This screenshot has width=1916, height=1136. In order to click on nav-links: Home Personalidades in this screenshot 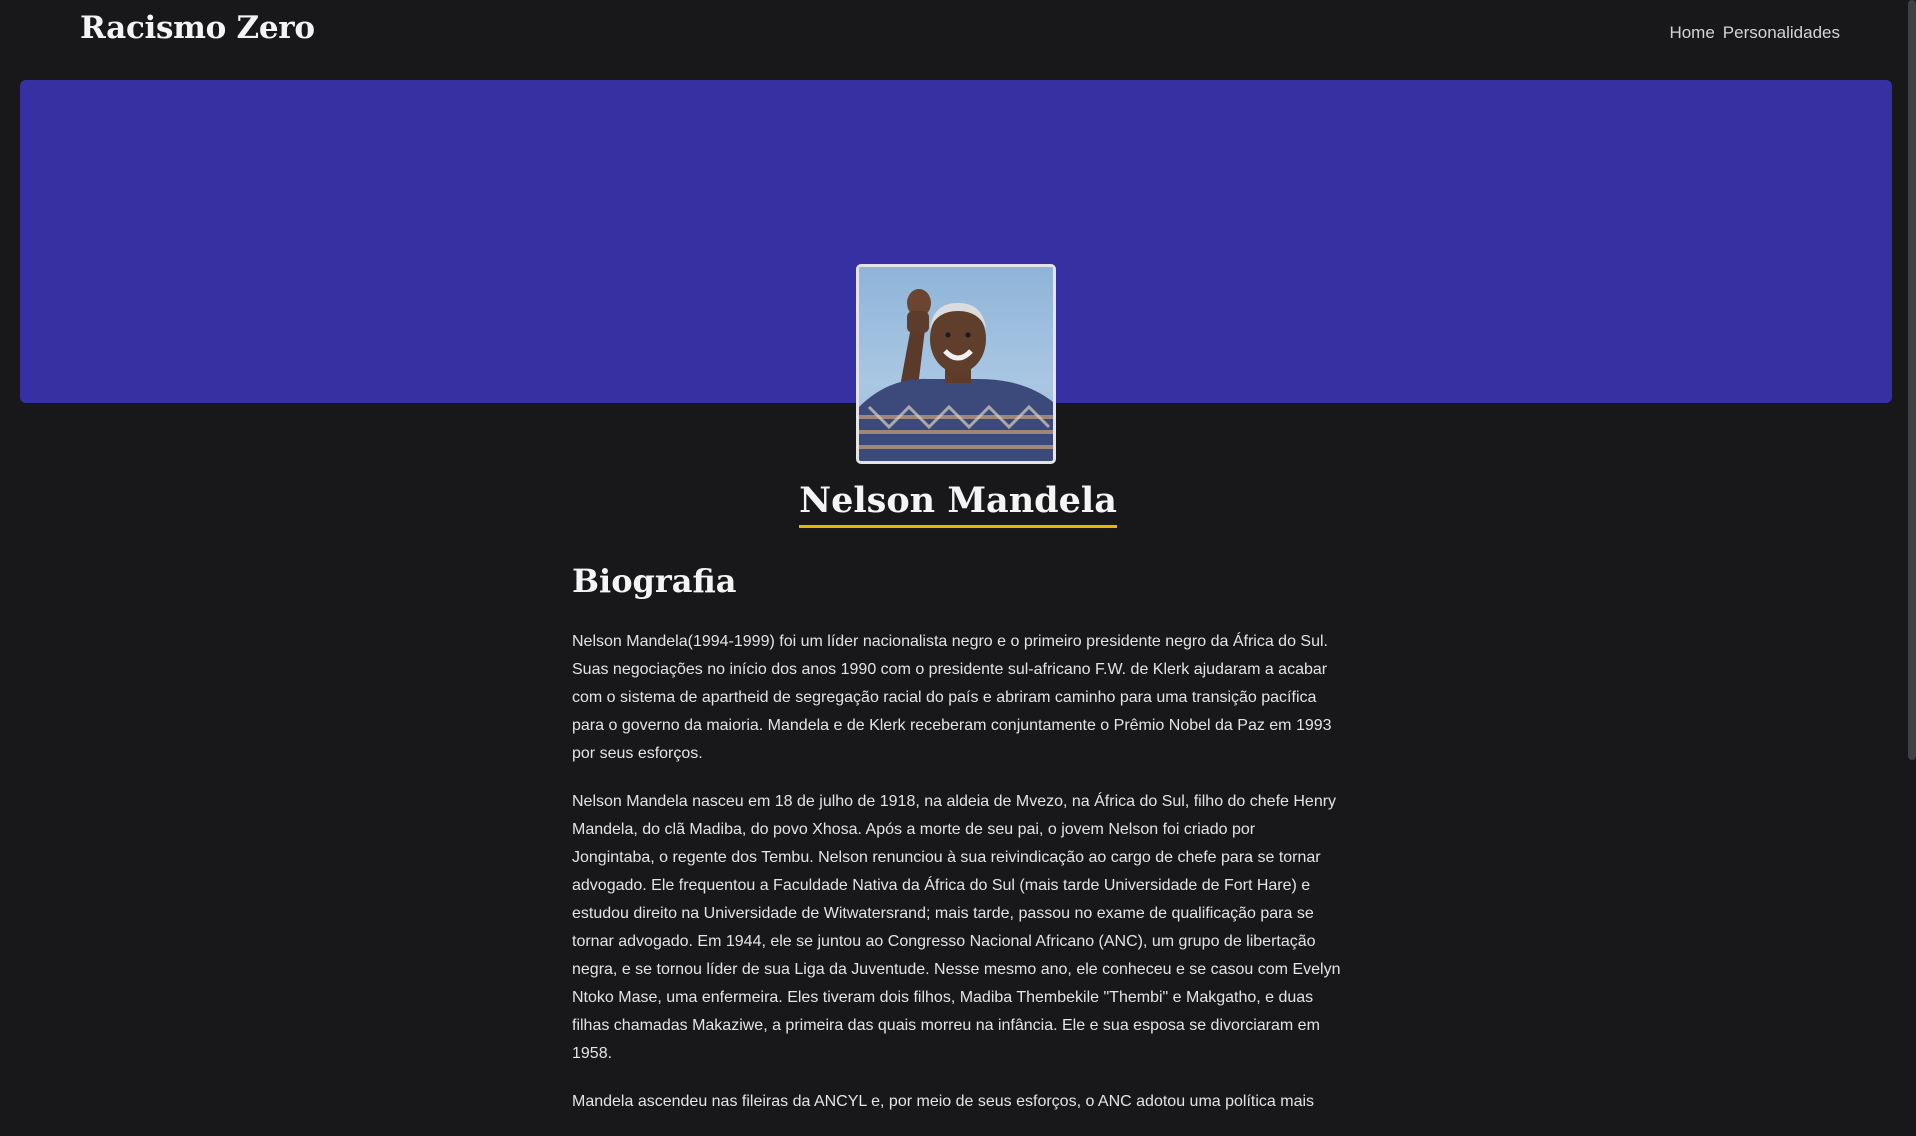, I will do `click(1754, 33)`.